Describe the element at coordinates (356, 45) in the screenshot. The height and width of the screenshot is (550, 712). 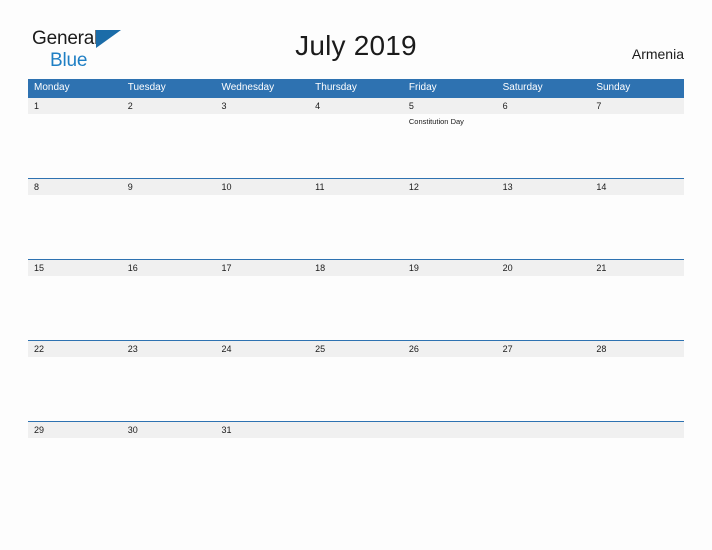
I see `page-title: July 2019` at that location.